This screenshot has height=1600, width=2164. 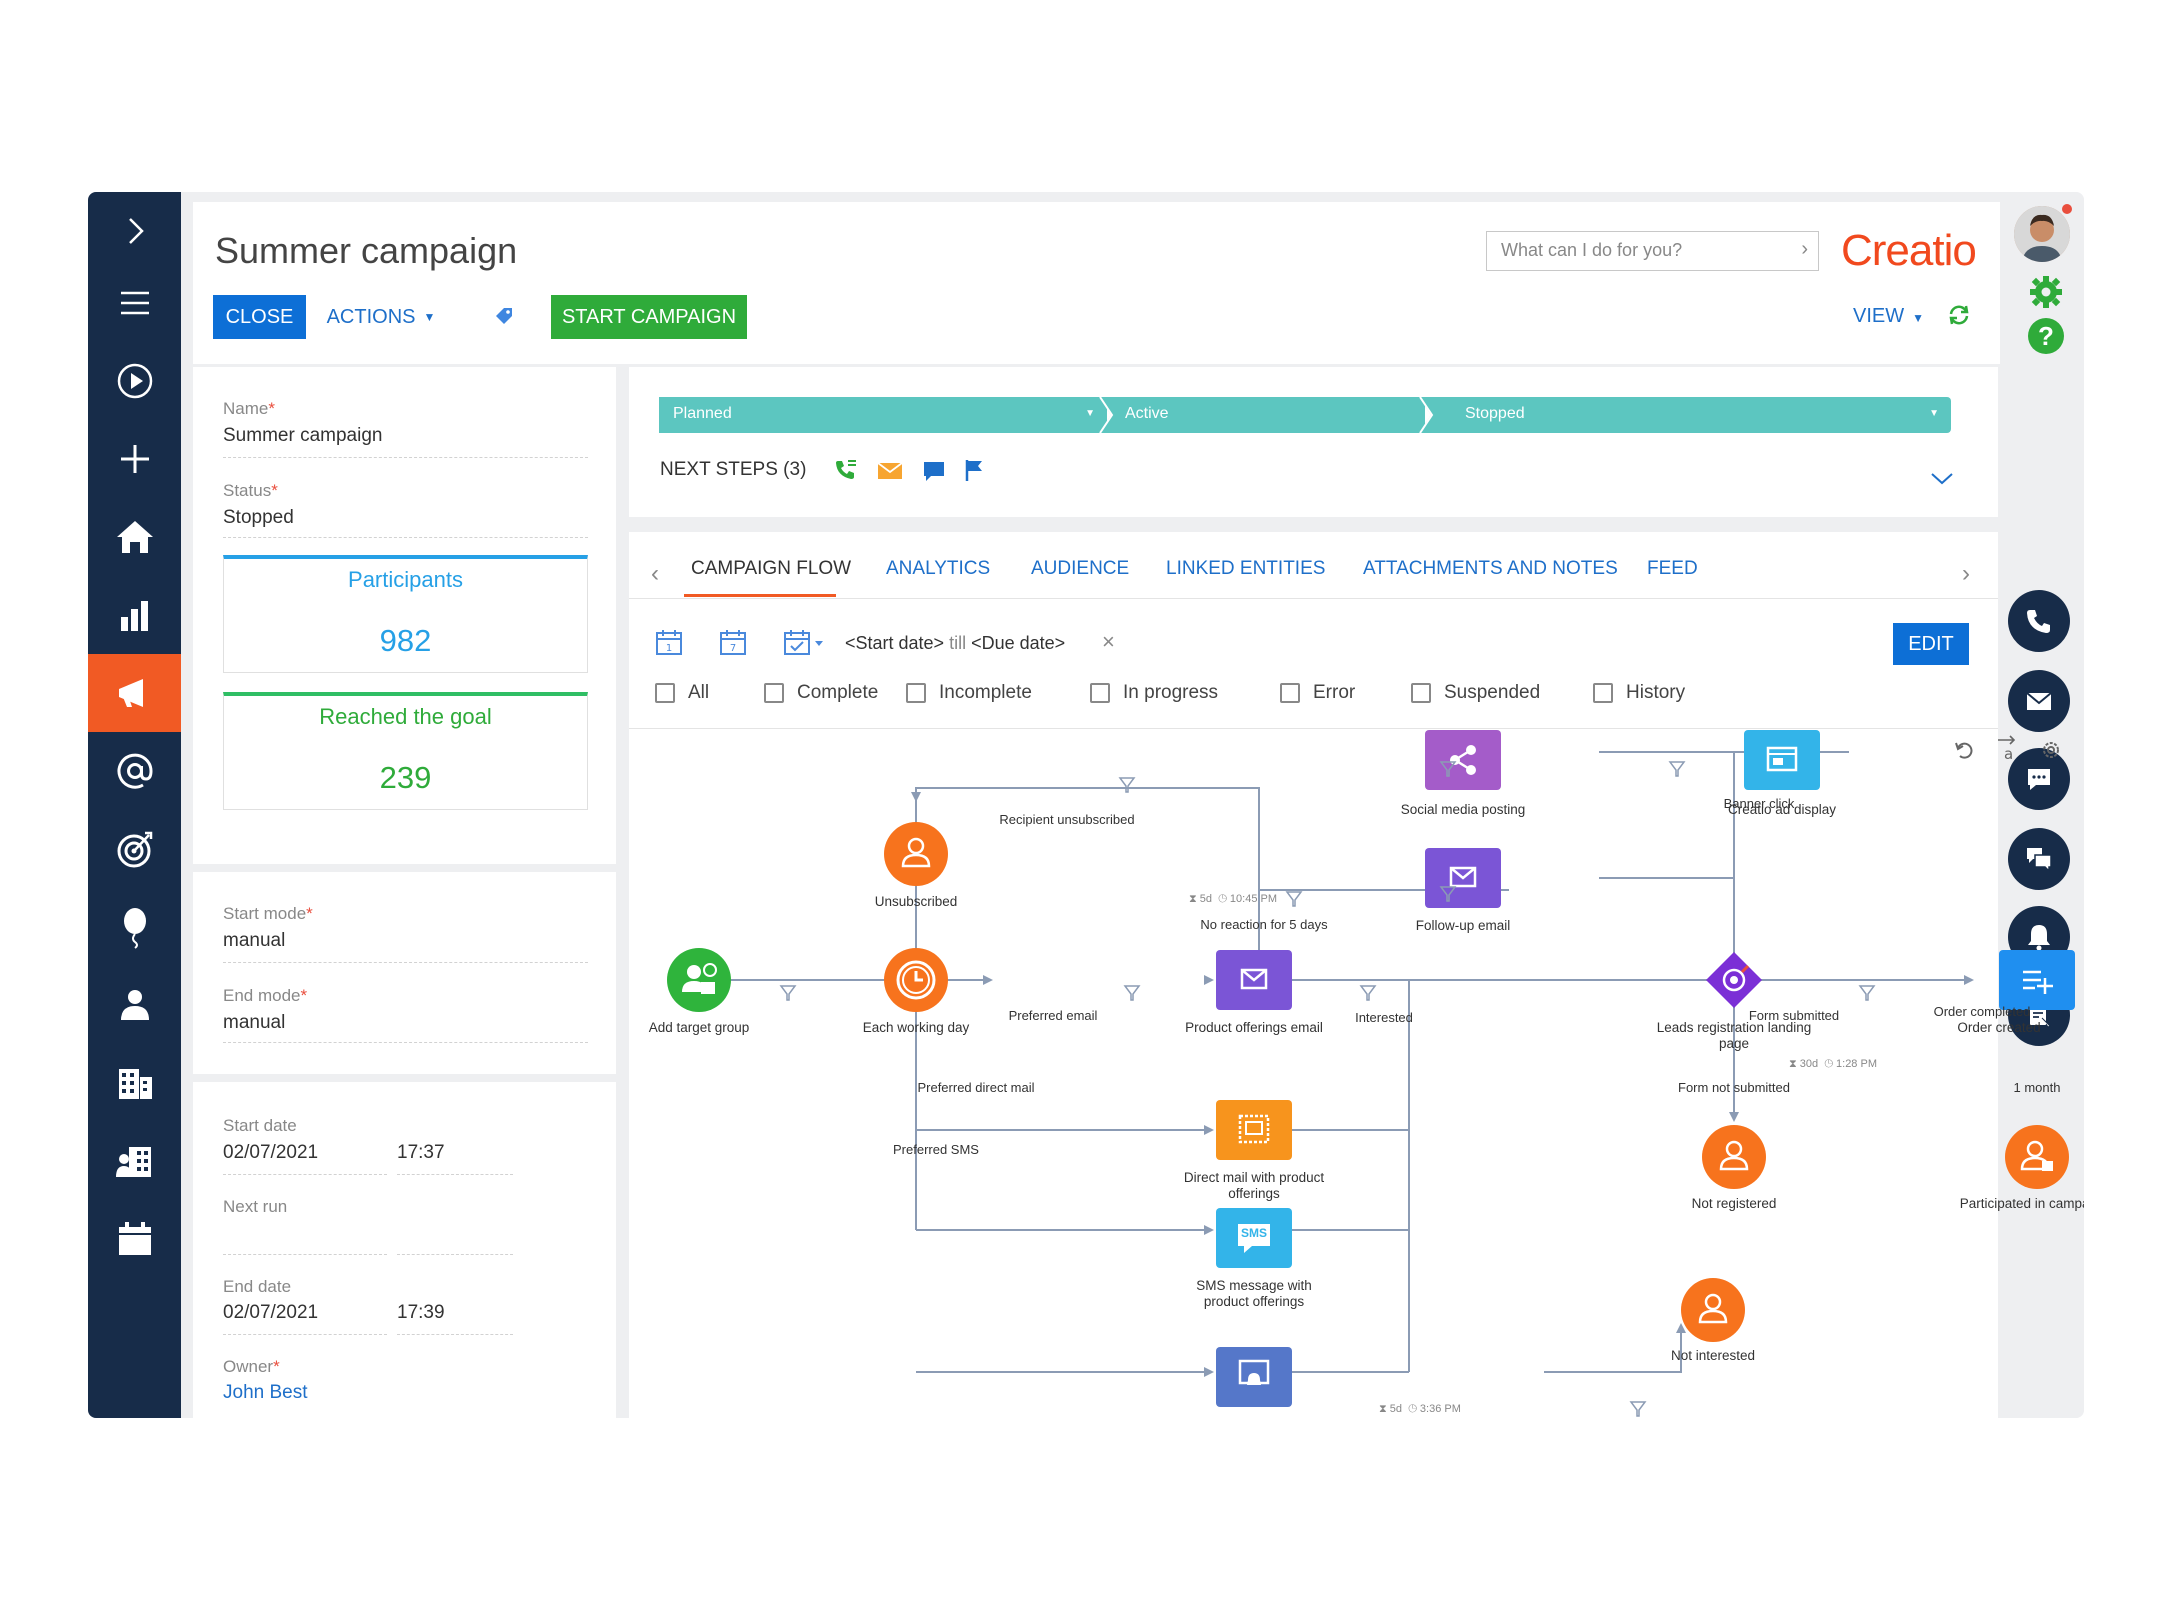 I want to click on checkbox-all: All, so click(x=682, y=693).